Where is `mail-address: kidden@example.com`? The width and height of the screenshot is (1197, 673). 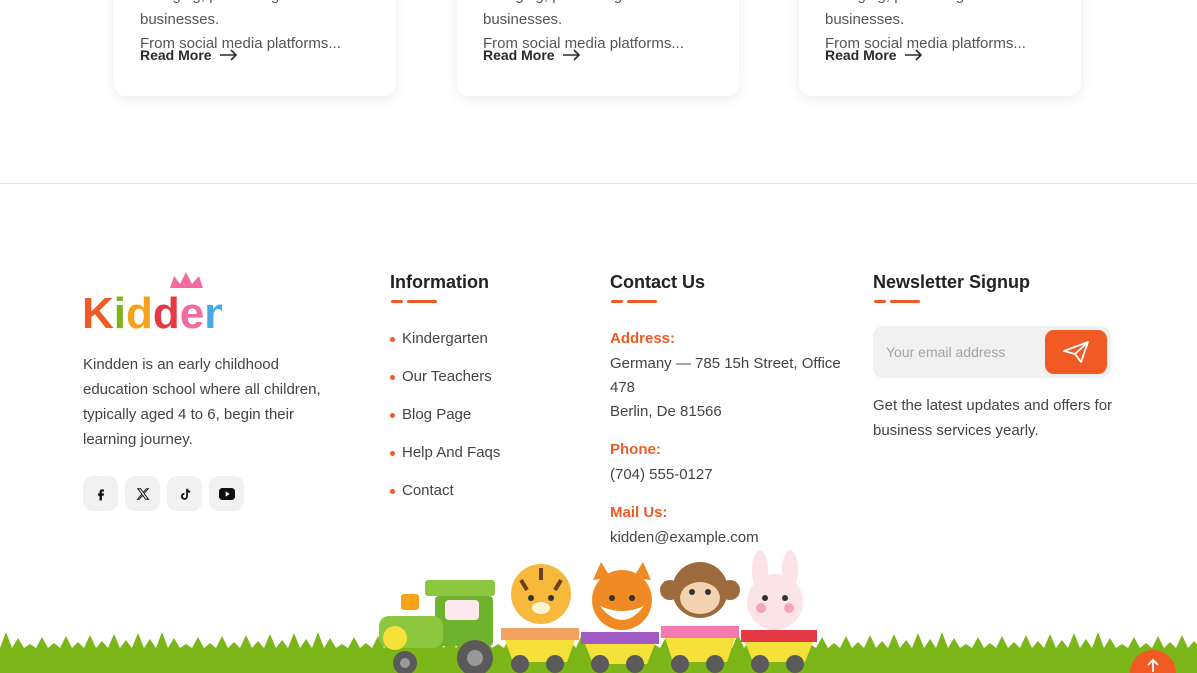
mail-address: kidden@example.com is located at coordinates (735, 538).